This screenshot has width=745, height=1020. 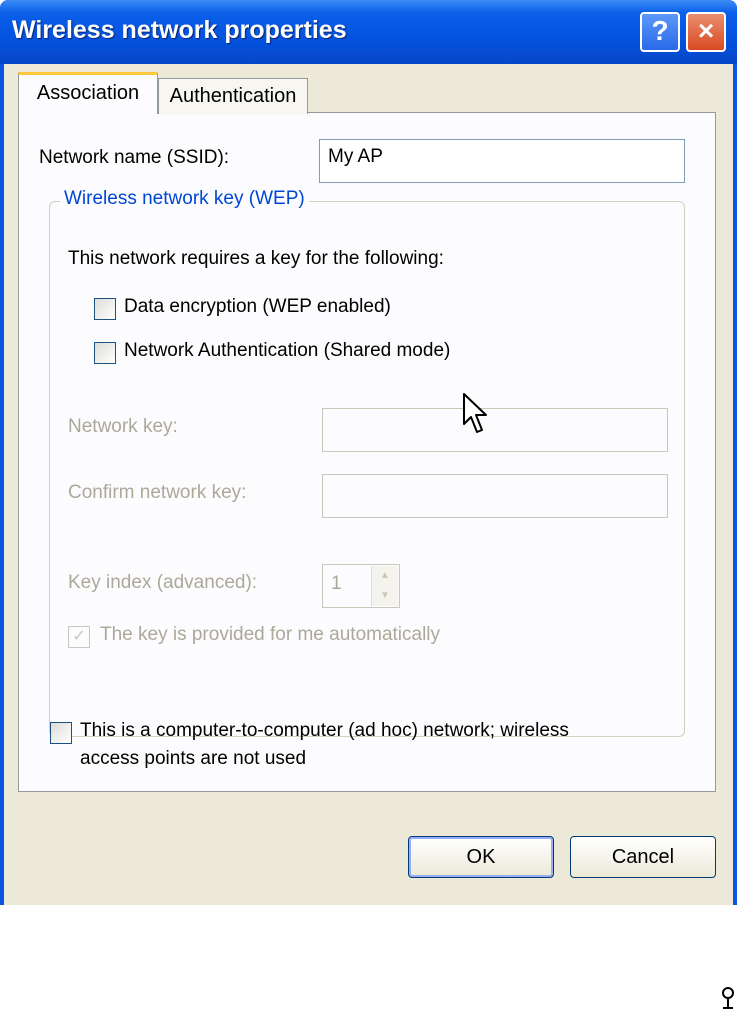 What do you see at coordinates (79, 637) in the screenshot?
I see `auto-key-checkbox: ✓` at bounding box center [79, 637].